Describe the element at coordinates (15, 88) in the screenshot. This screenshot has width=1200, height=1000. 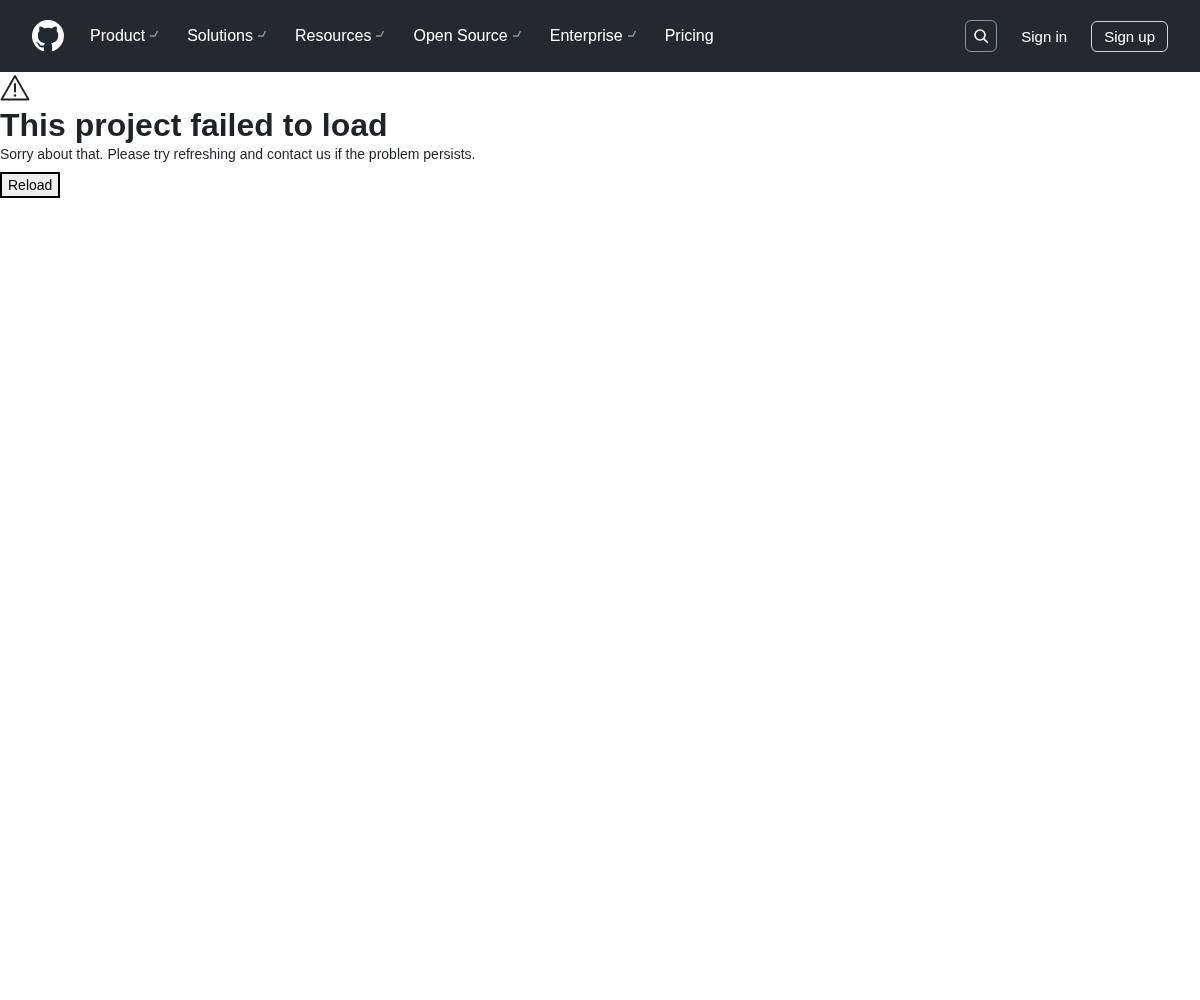
I see `warning-icon` at that location.